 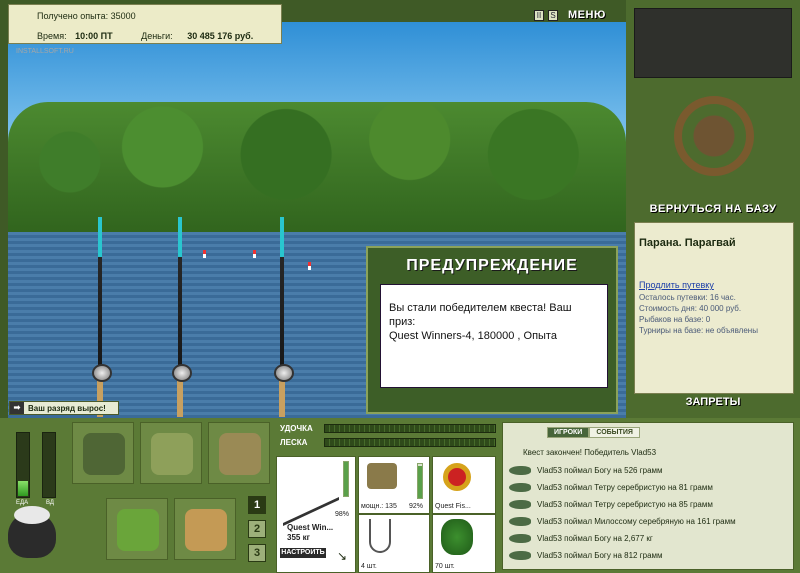 What do you see at coordinates (369, 566) in the screenshot?
I see `hook-count: 4 шт.` at bounding box center [369, 566].